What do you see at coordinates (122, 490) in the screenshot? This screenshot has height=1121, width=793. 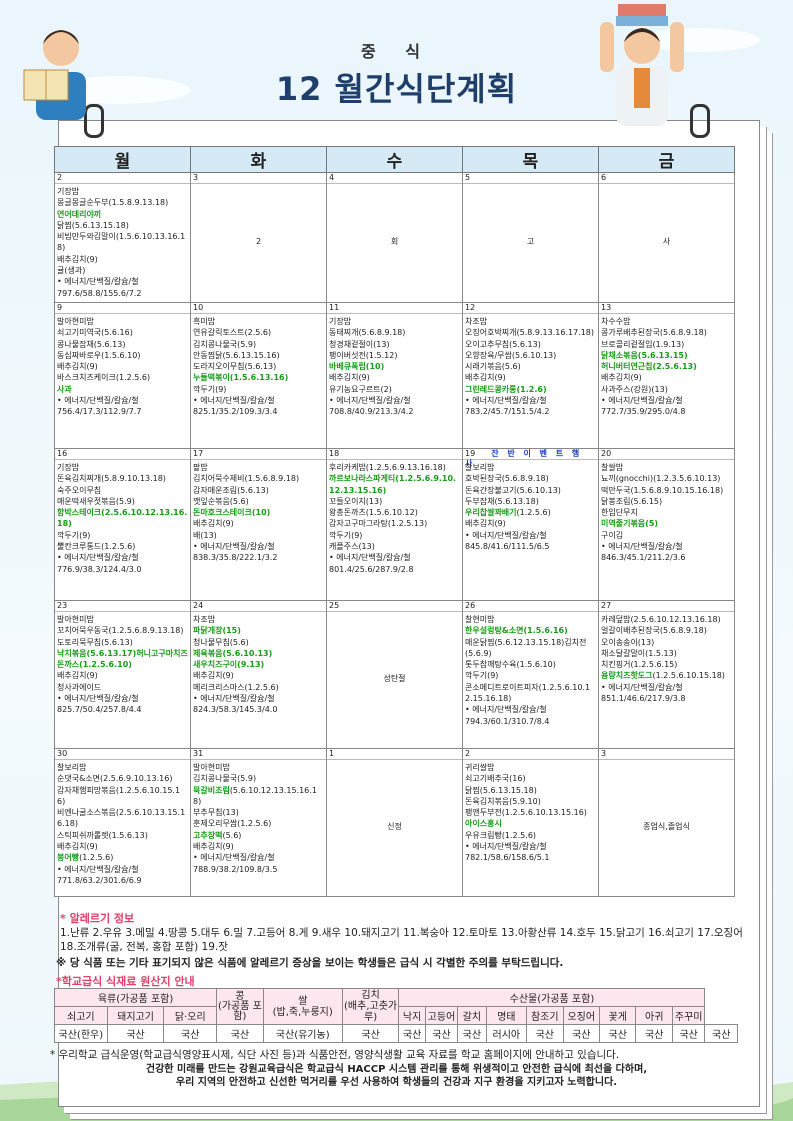 I see `menu-item: 숙주오이무침` at bounding box center [122, 490].